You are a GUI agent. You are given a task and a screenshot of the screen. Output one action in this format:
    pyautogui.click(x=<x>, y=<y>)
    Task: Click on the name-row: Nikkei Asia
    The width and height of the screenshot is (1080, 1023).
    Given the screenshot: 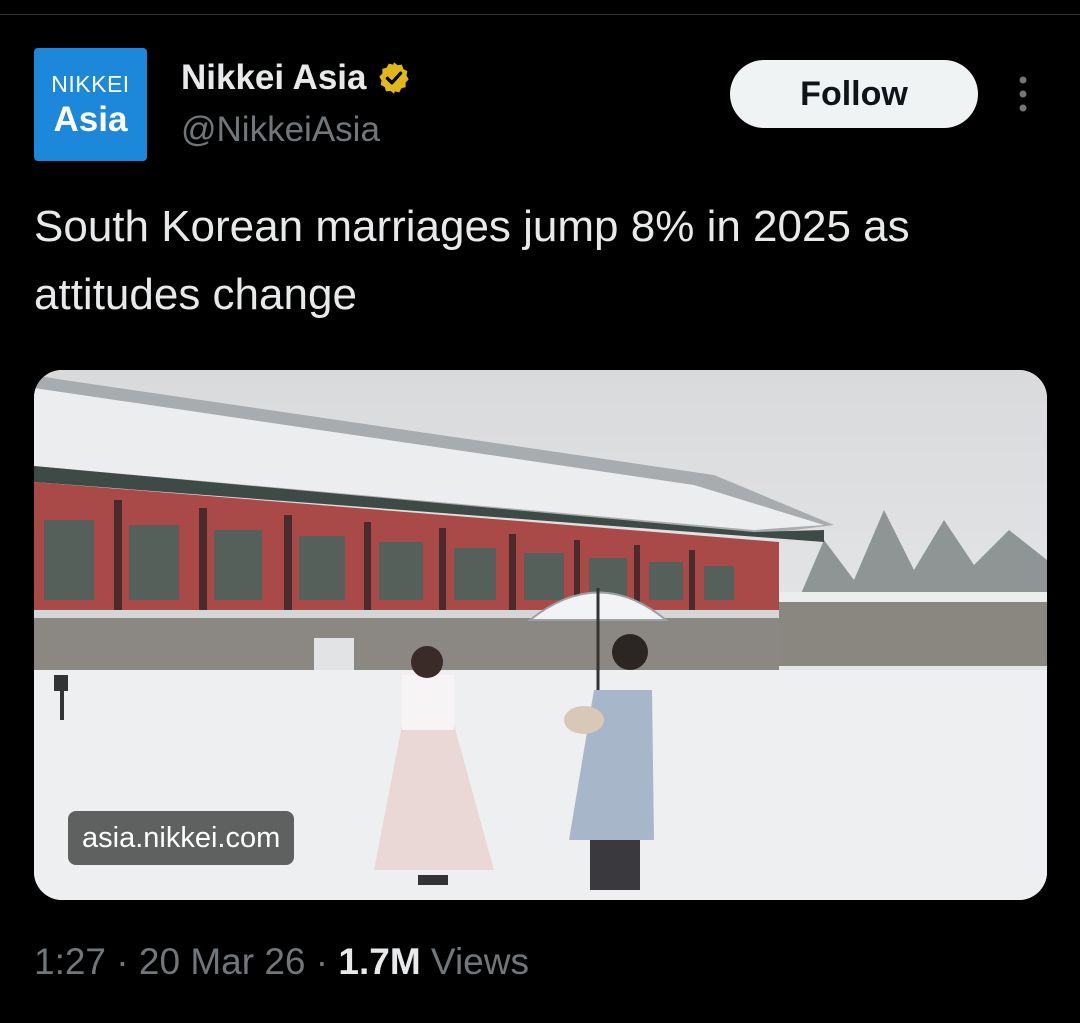 What is the action you would take?
    pyautogui.click(x=296, y=78)
    